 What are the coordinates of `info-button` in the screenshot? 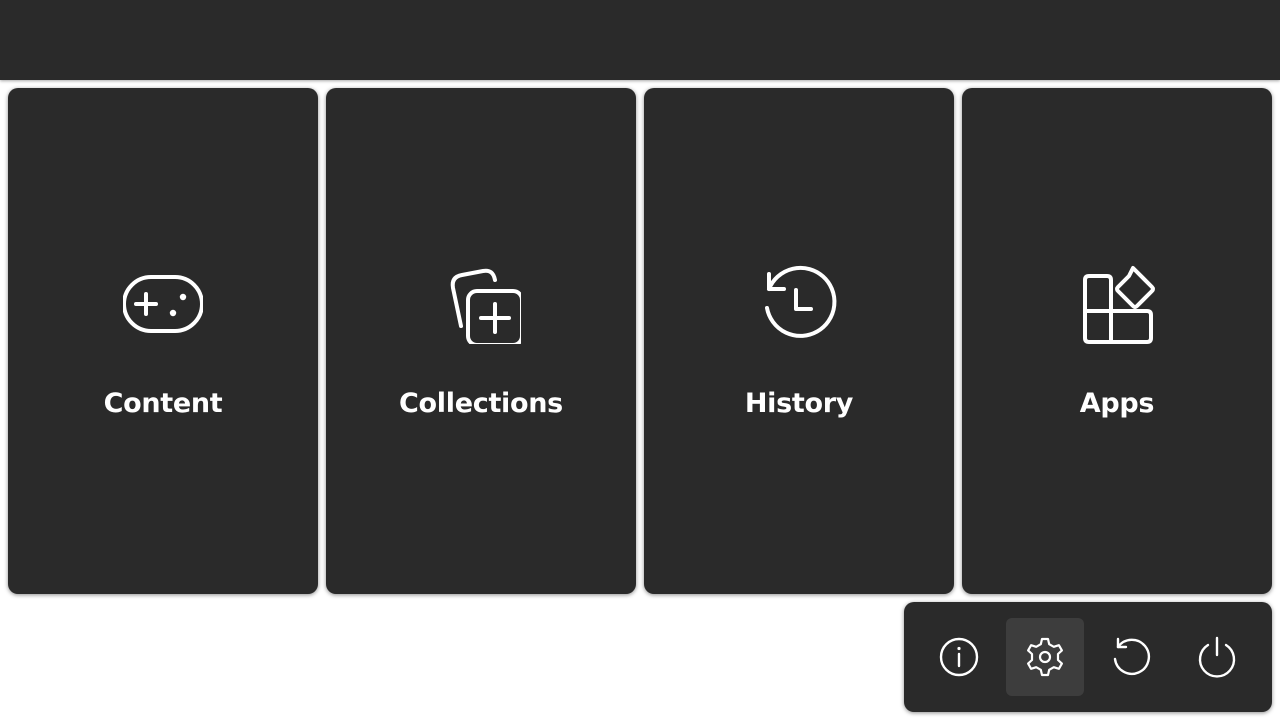 It's located at (959, 657).